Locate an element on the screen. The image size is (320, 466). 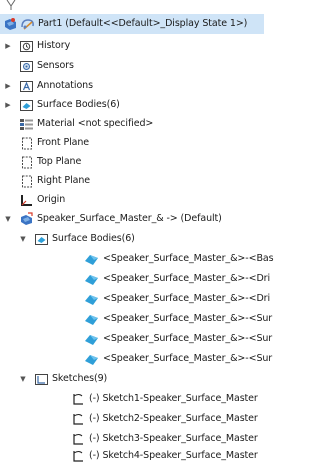
sketch-label: (-) Sketch2-Speaker_Surface_Master is located at coordinates (173, 418).